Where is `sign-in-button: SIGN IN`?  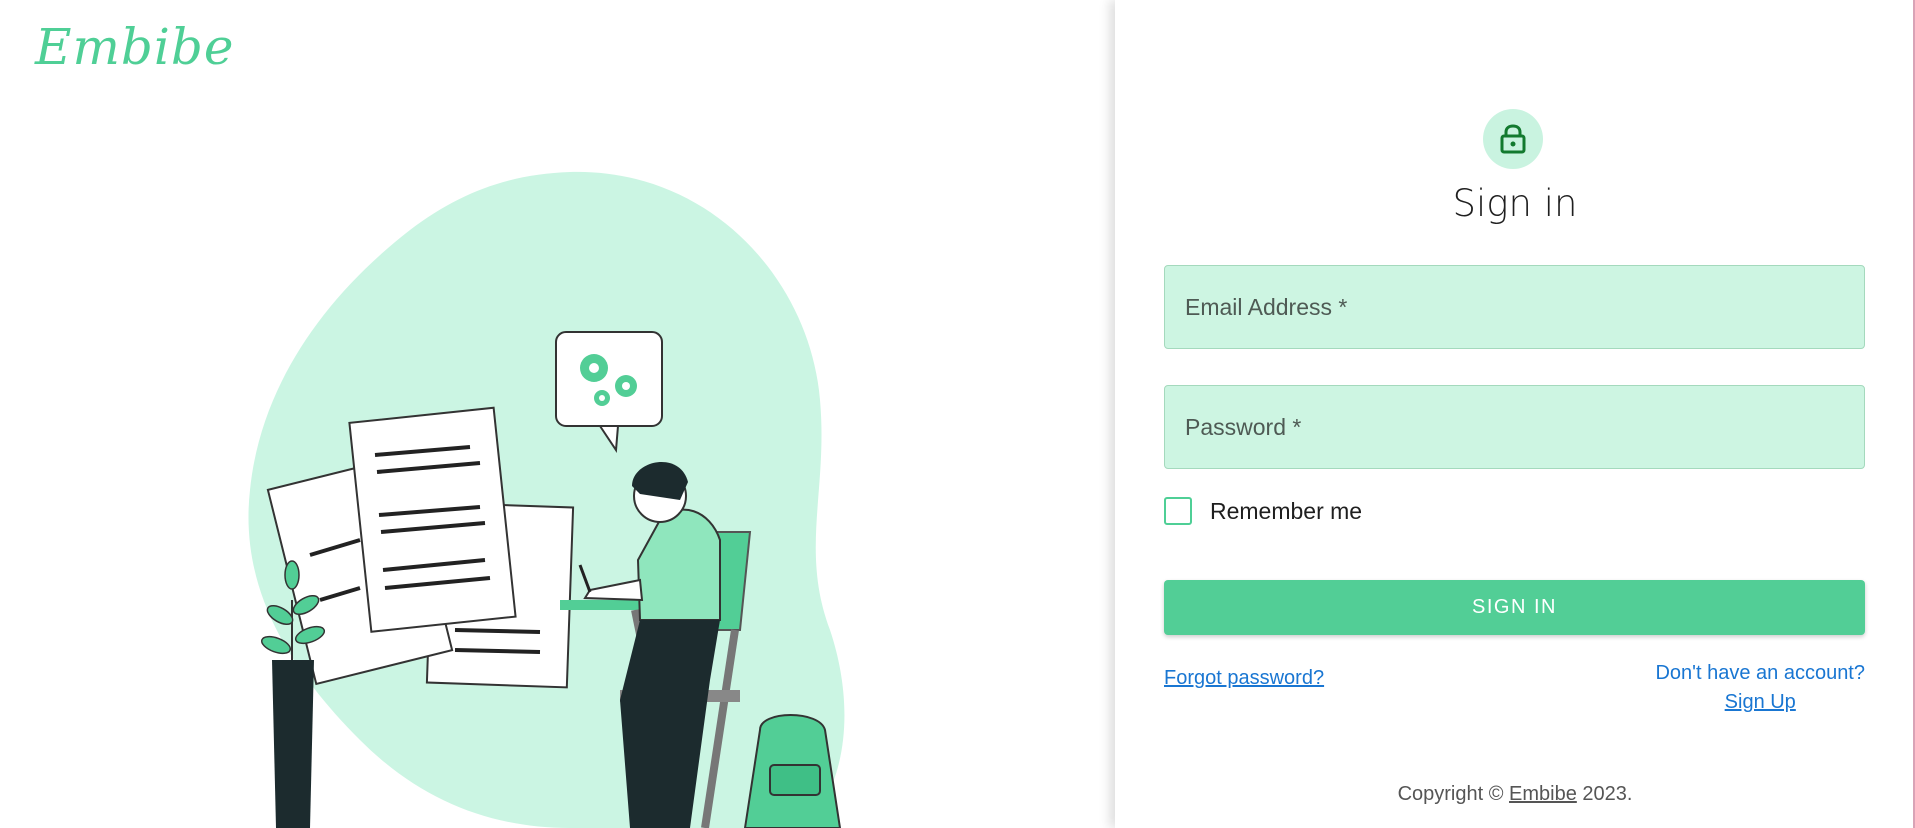 sign-in-button: SIGN IN is located at coordinates (1514, 607).